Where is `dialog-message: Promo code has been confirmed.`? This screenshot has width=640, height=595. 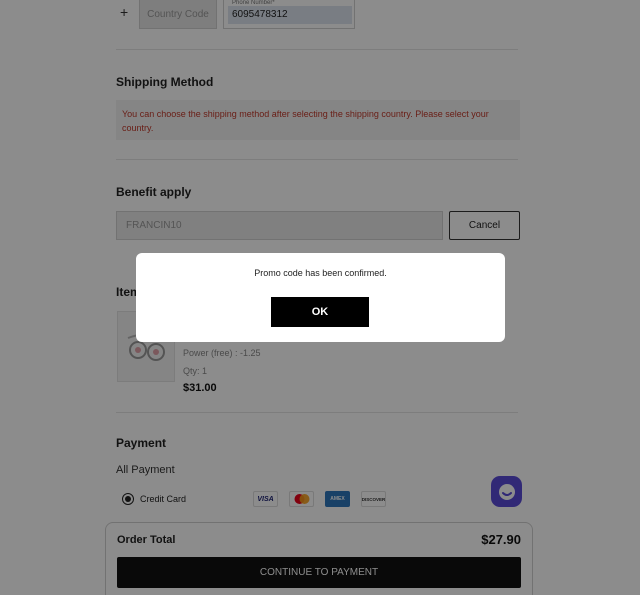
dialog-message: Promo code has been confirmed. is located at coordinates (320, 273).